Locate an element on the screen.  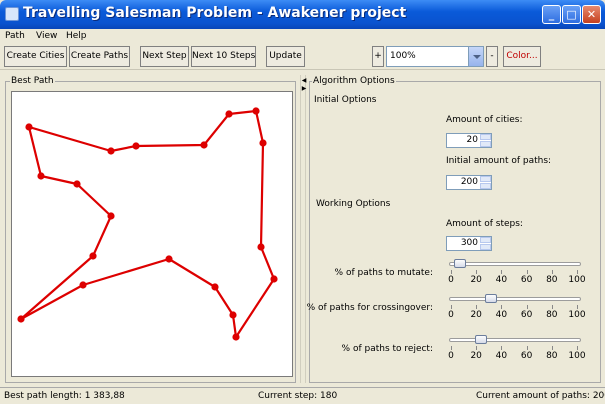
minimize-button: _ is located at coordinates (551, 14).